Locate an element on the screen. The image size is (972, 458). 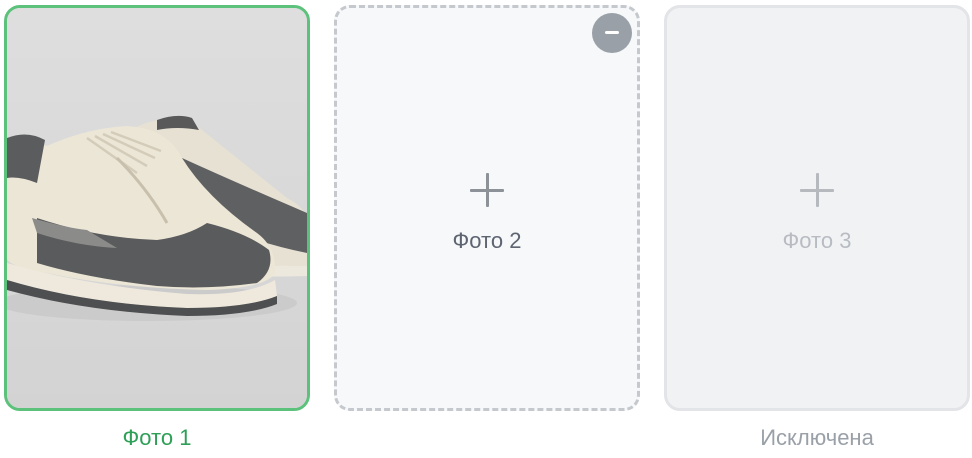
slot-status: Исключена is located at coordinates (817, 437).